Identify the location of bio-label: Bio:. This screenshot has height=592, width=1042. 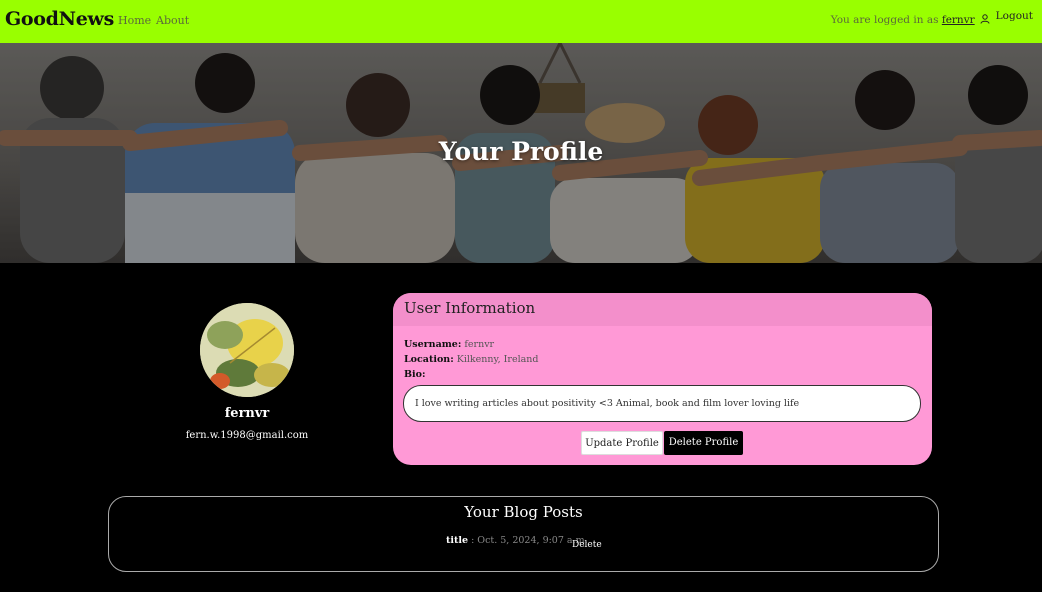
(415, 374).